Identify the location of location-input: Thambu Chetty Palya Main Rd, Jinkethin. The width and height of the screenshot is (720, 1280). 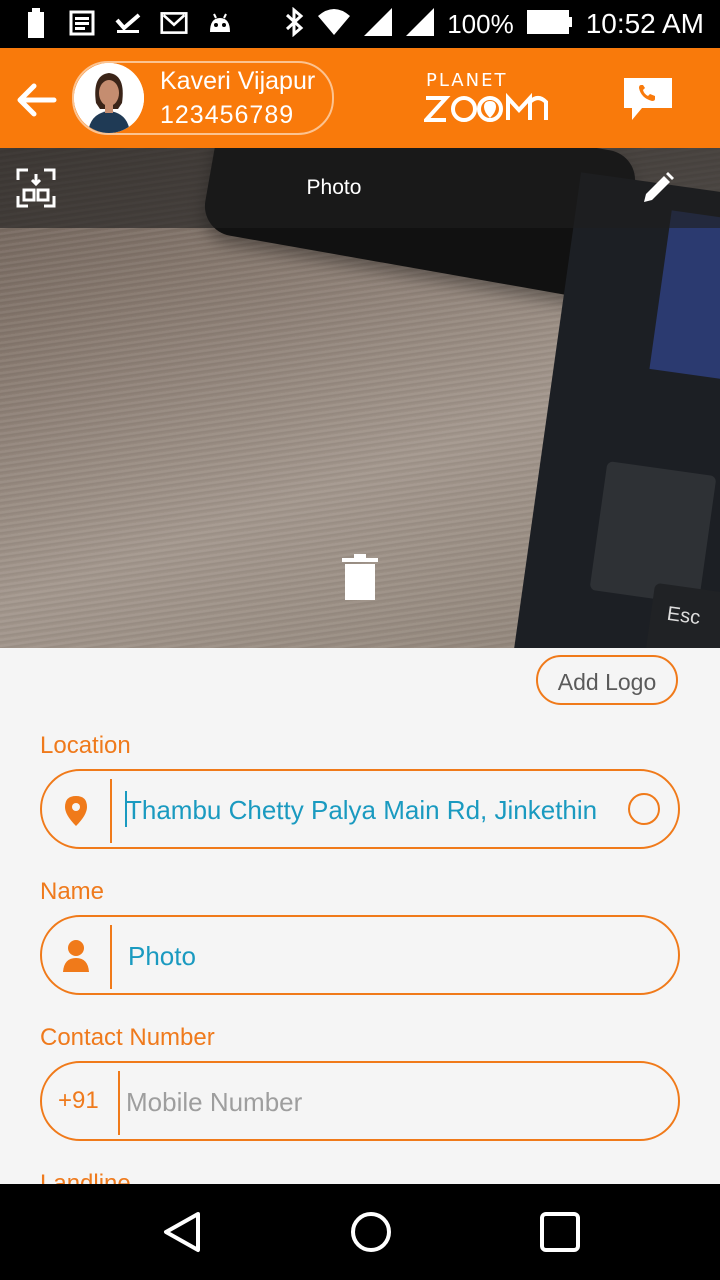
(374, 810).